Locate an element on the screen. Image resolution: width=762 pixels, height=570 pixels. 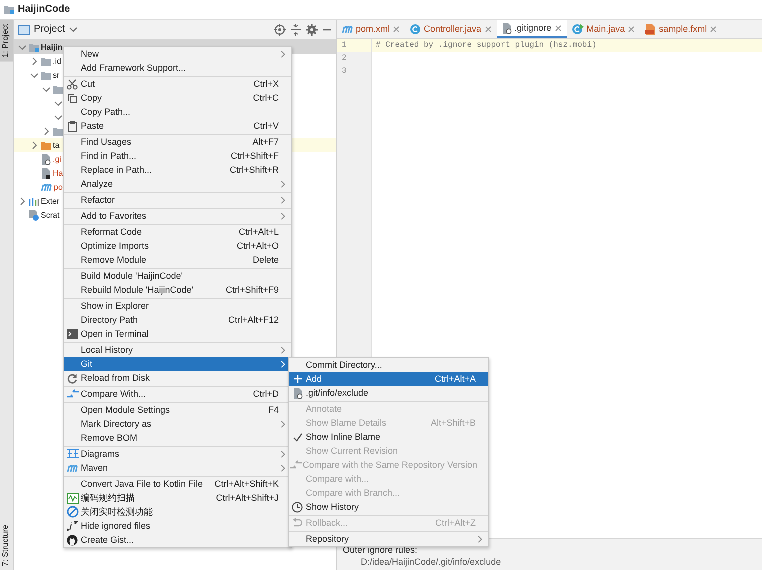
line-number: 3 is located at coordinates (344, 71).